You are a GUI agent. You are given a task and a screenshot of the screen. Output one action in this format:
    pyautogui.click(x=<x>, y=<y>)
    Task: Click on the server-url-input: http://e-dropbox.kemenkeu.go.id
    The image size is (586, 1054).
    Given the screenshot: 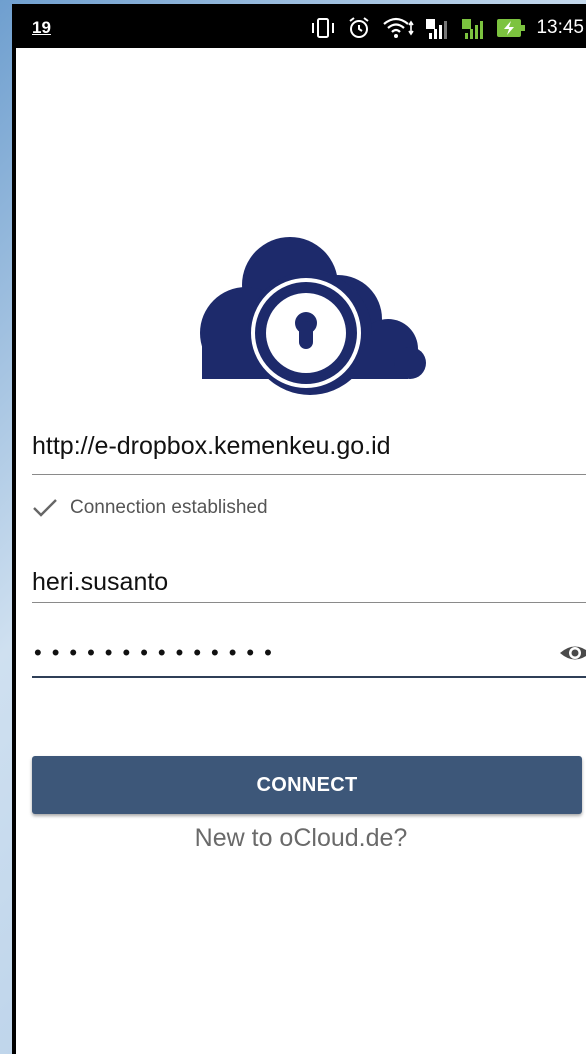 What is the action you would take?
    pyautogui.click(x=211, y=446)
    